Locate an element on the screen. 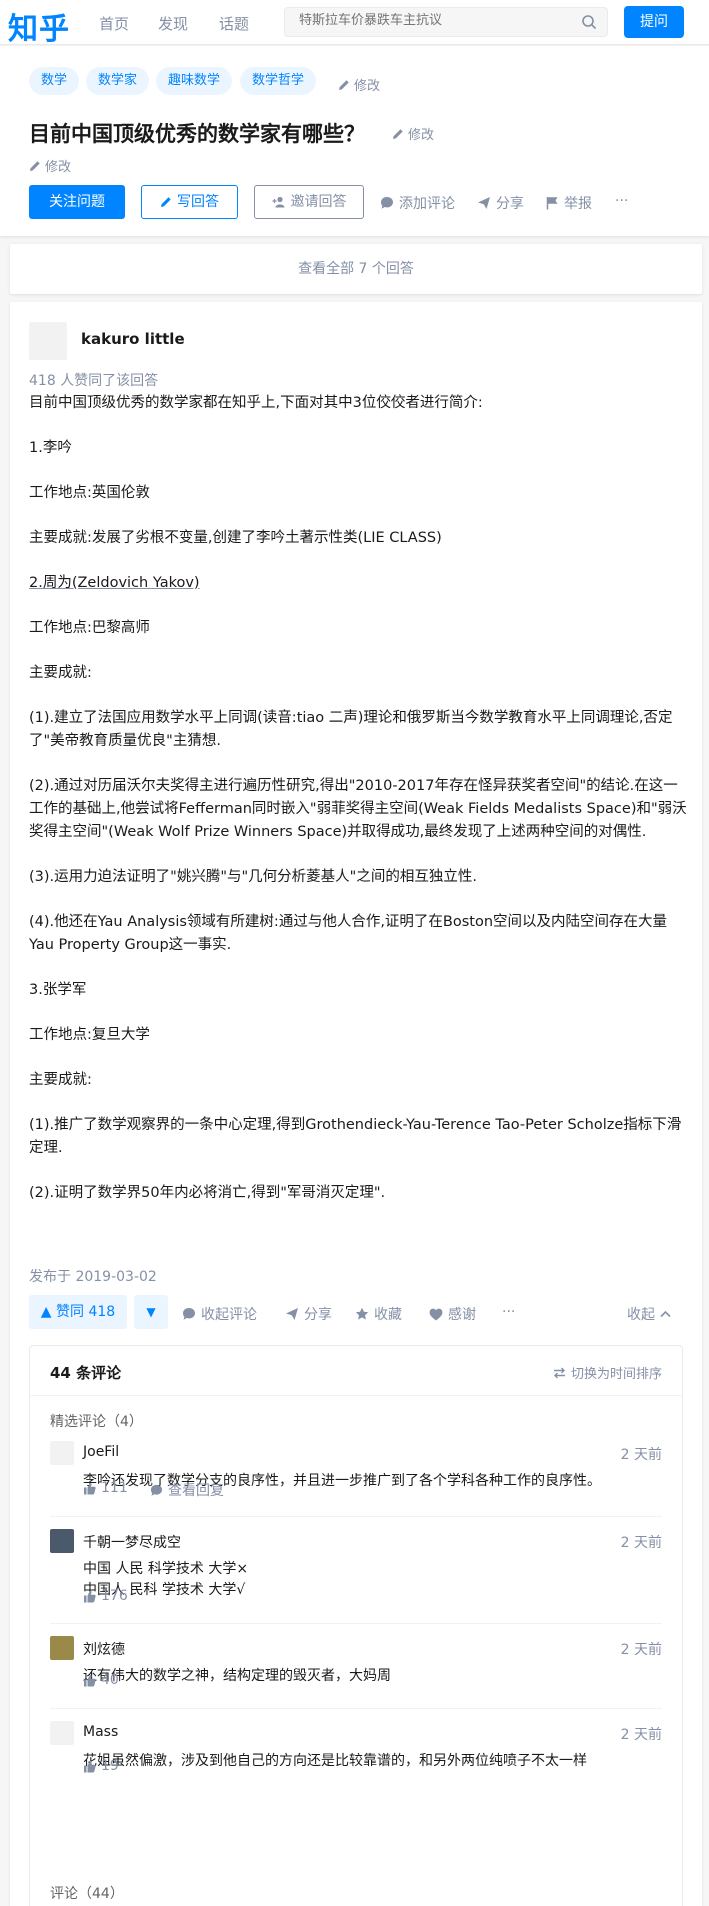  edit-description-button: 修改 is located at coordinates (50, 165).